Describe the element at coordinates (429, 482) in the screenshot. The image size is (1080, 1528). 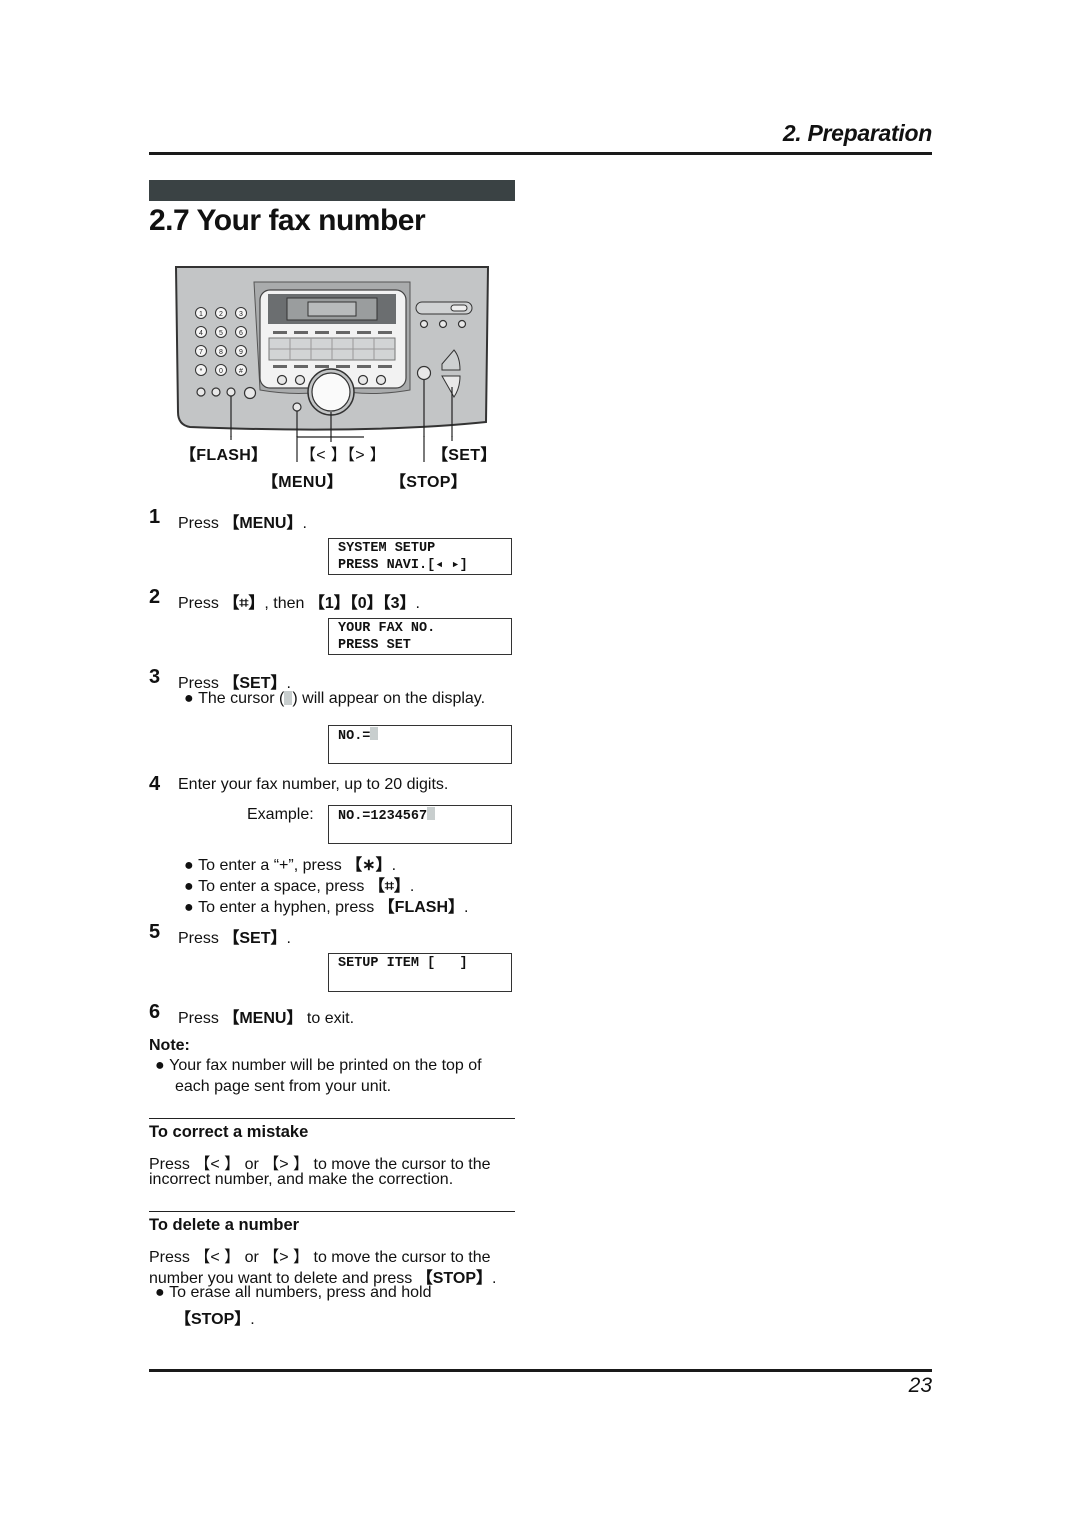
I see `stop-key-label: 【STOP】` at that location.